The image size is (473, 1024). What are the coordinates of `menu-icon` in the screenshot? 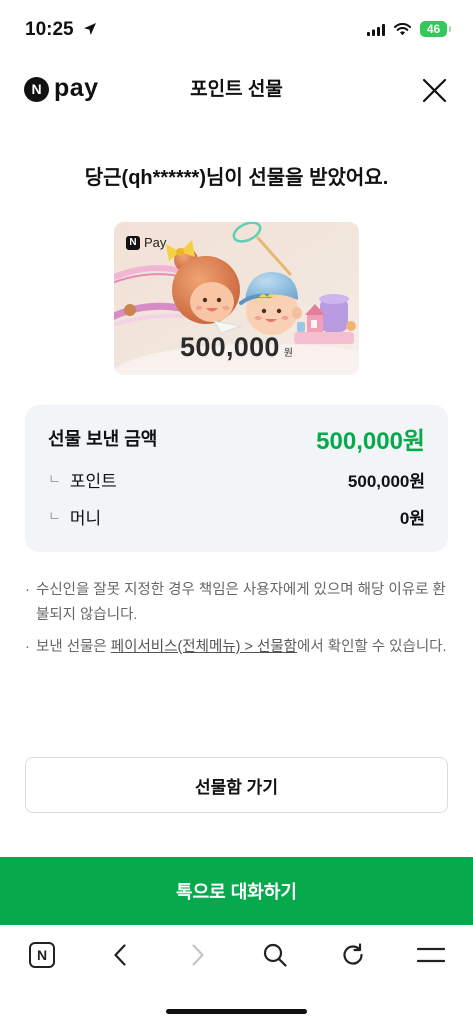 It's located at (431, 955).